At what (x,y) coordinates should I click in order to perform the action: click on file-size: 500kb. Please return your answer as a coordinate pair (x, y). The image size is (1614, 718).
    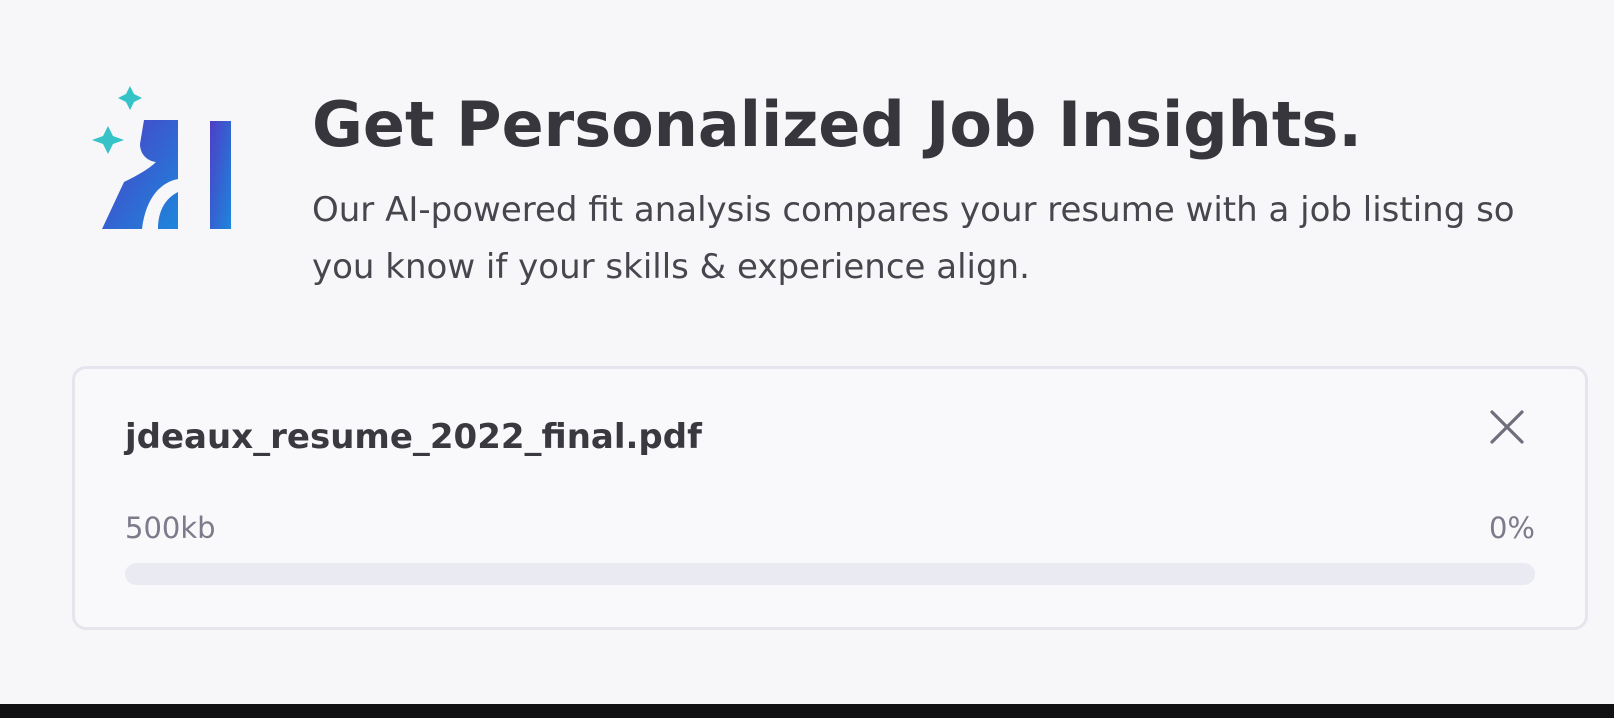
    Looking at the image, I should click on (170, 528).